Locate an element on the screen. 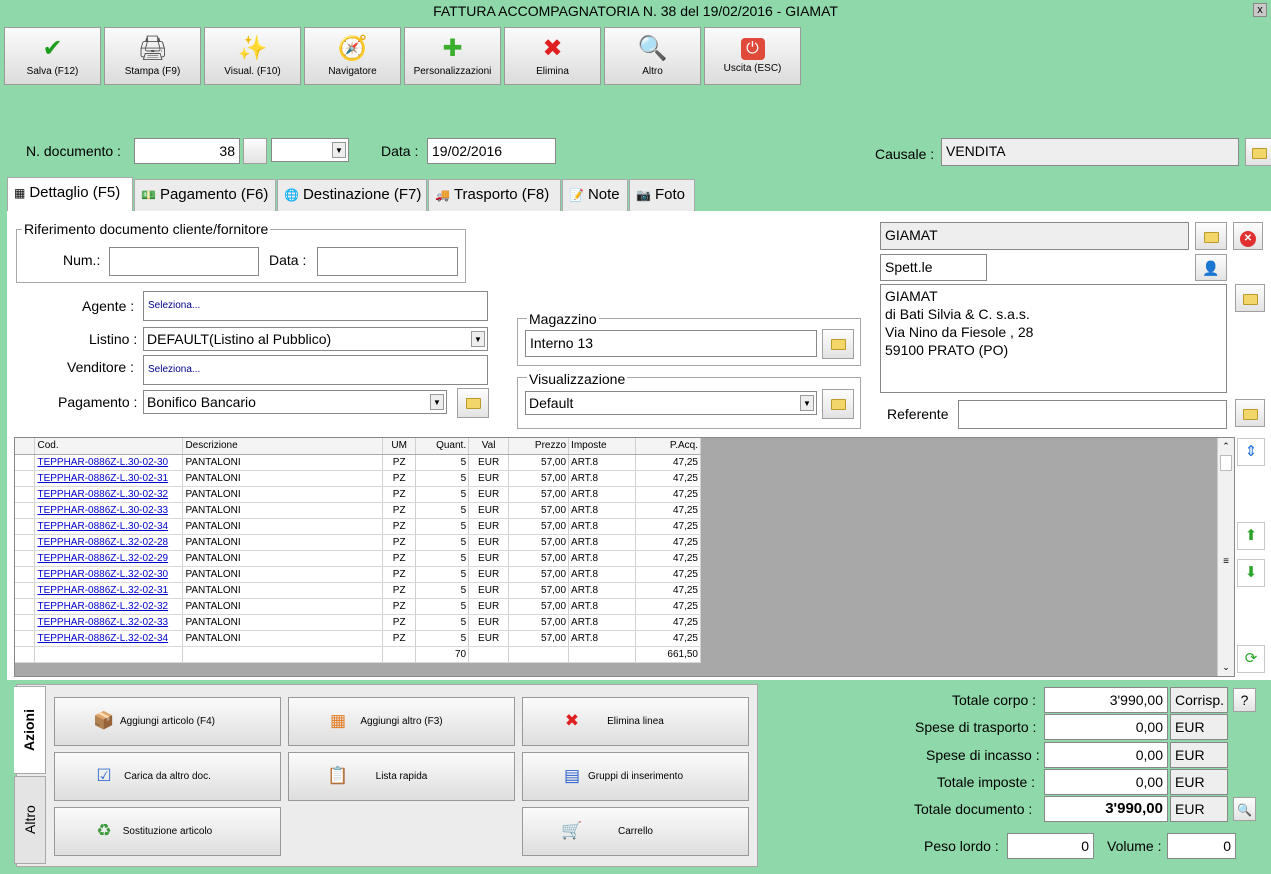 This screenshot has height=874, width=1271. scroll-thumb is located at coordinates (1226, 463).